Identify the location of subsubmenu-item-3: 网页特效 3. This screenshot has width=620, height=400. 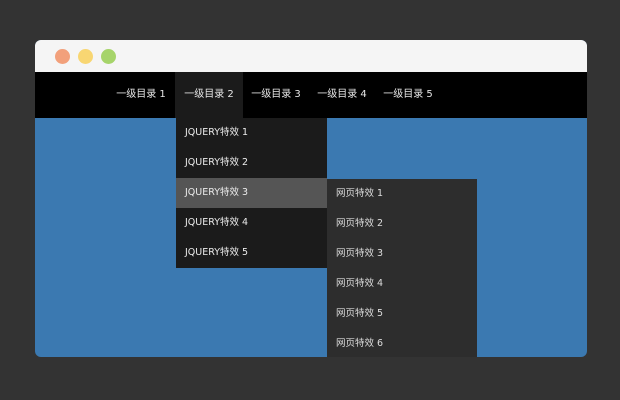
(402, 254).